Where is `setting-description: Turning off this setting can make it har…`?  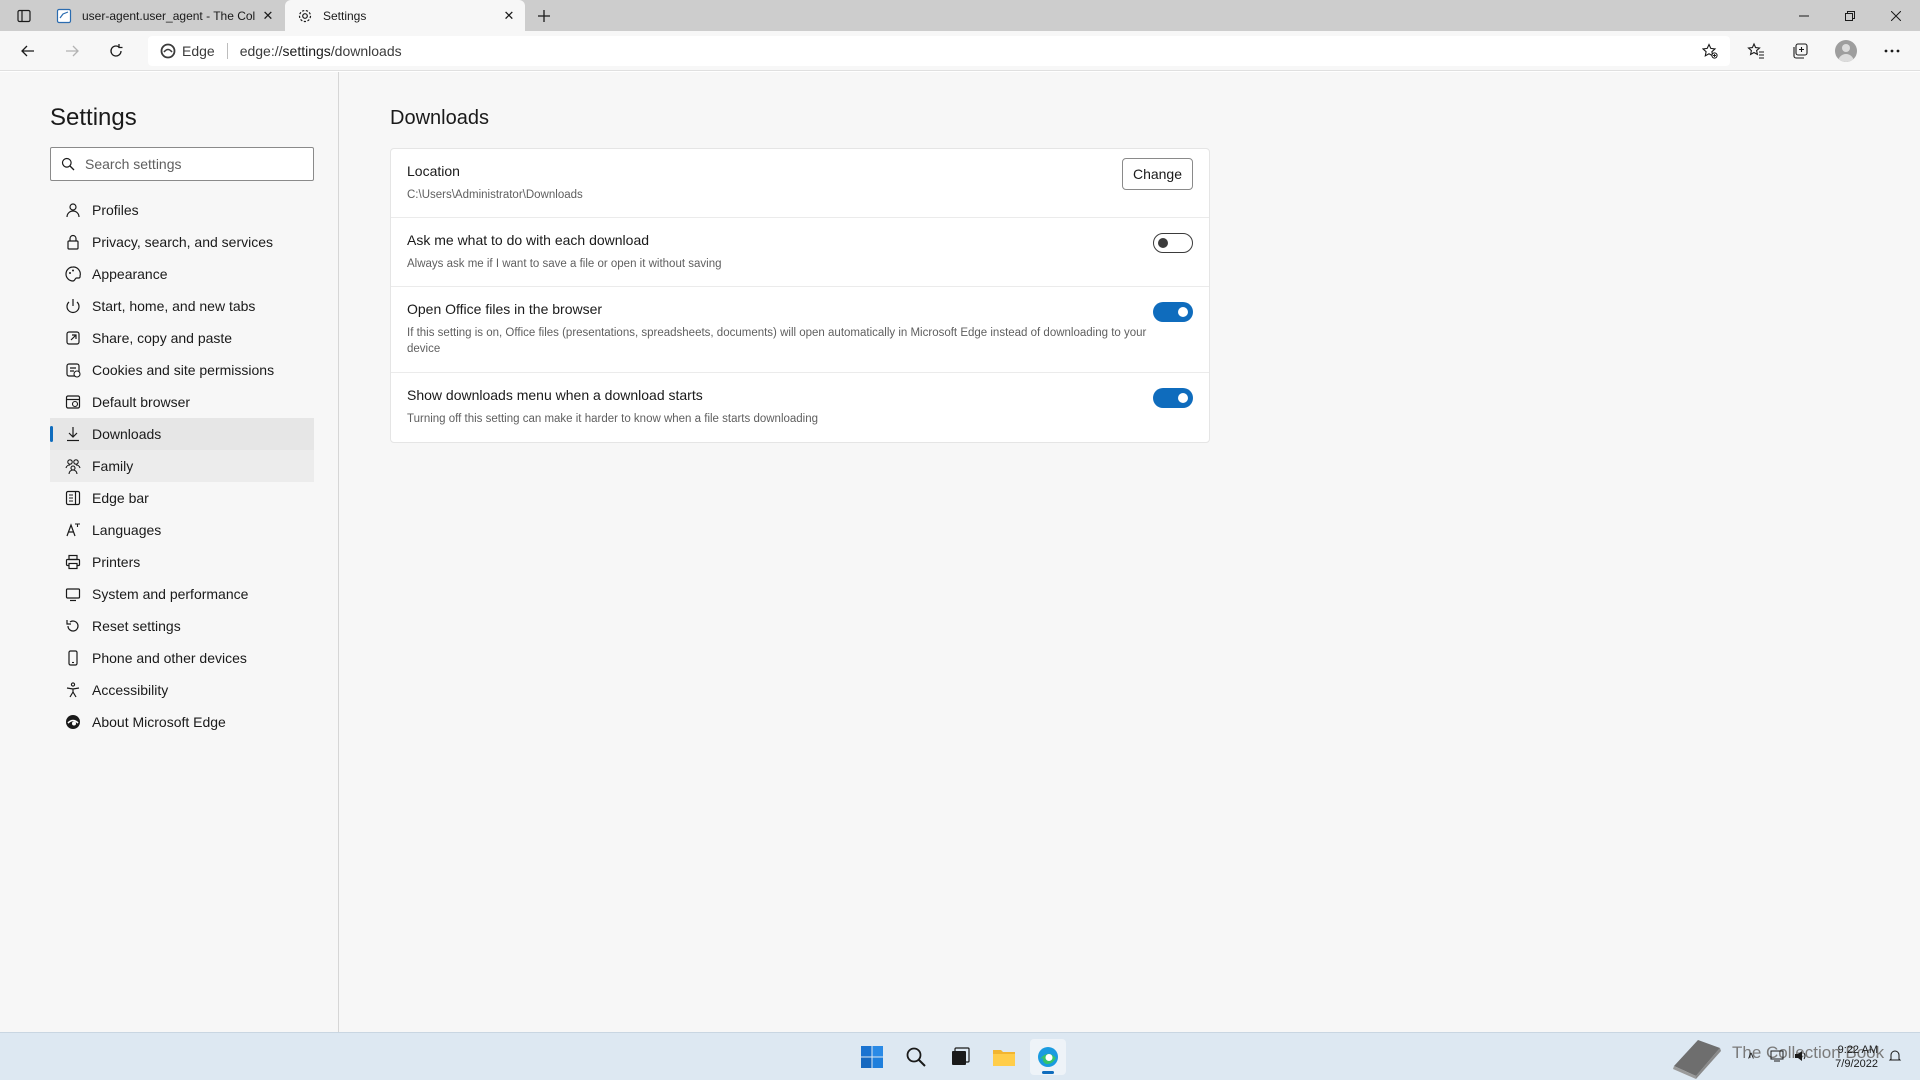 setting-description: Turning off this setting can make it har… is located at coordinates (613, 419).